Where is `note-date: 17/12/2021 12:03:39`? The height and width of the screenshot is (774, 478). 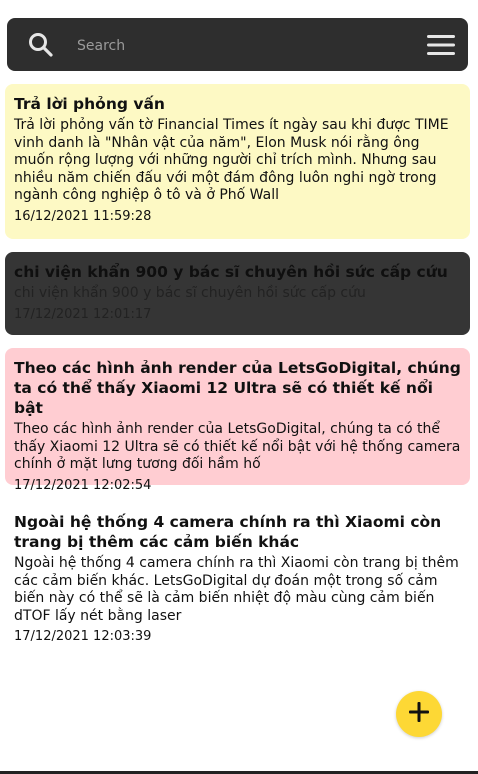
note-date: 17/12/2021 12:03:39 is located at coordinates (83, 636).